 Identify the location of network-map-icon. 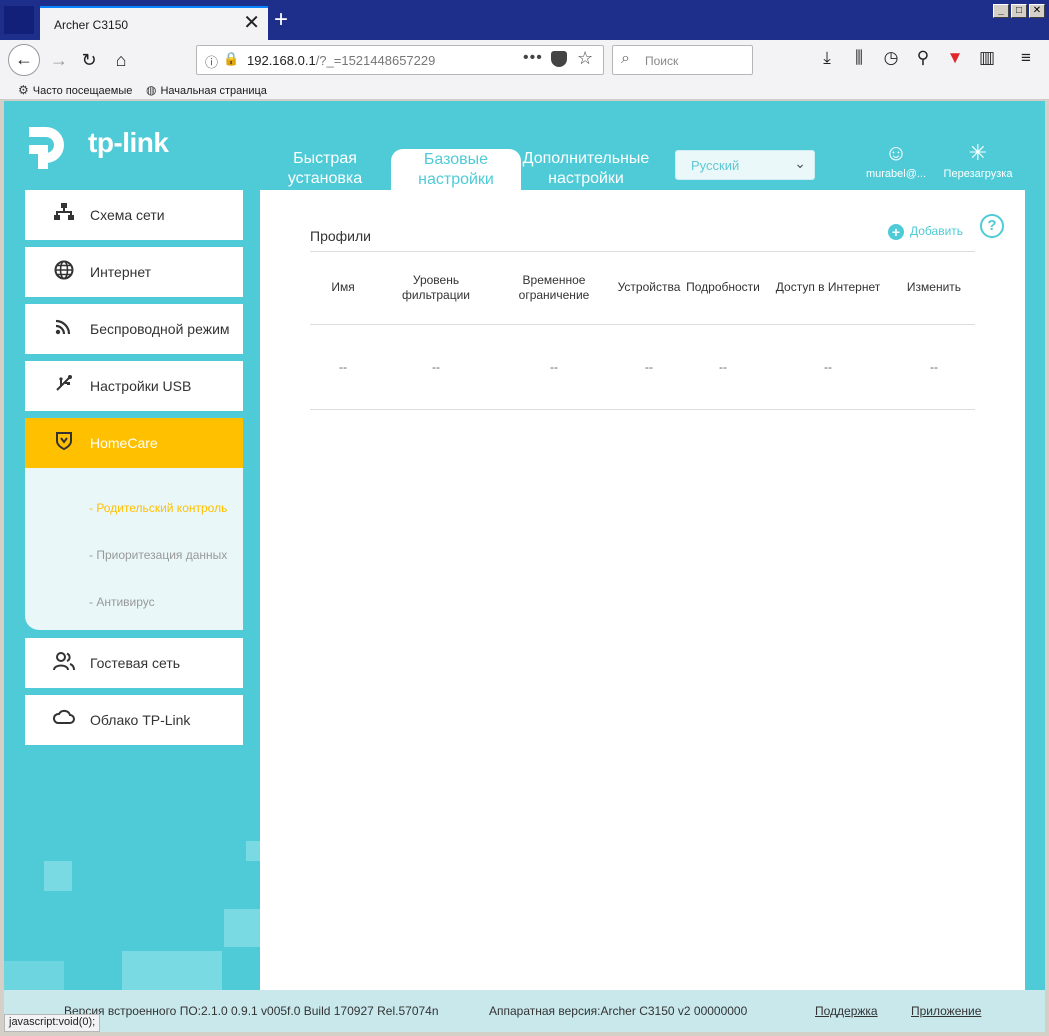
(64, 214).